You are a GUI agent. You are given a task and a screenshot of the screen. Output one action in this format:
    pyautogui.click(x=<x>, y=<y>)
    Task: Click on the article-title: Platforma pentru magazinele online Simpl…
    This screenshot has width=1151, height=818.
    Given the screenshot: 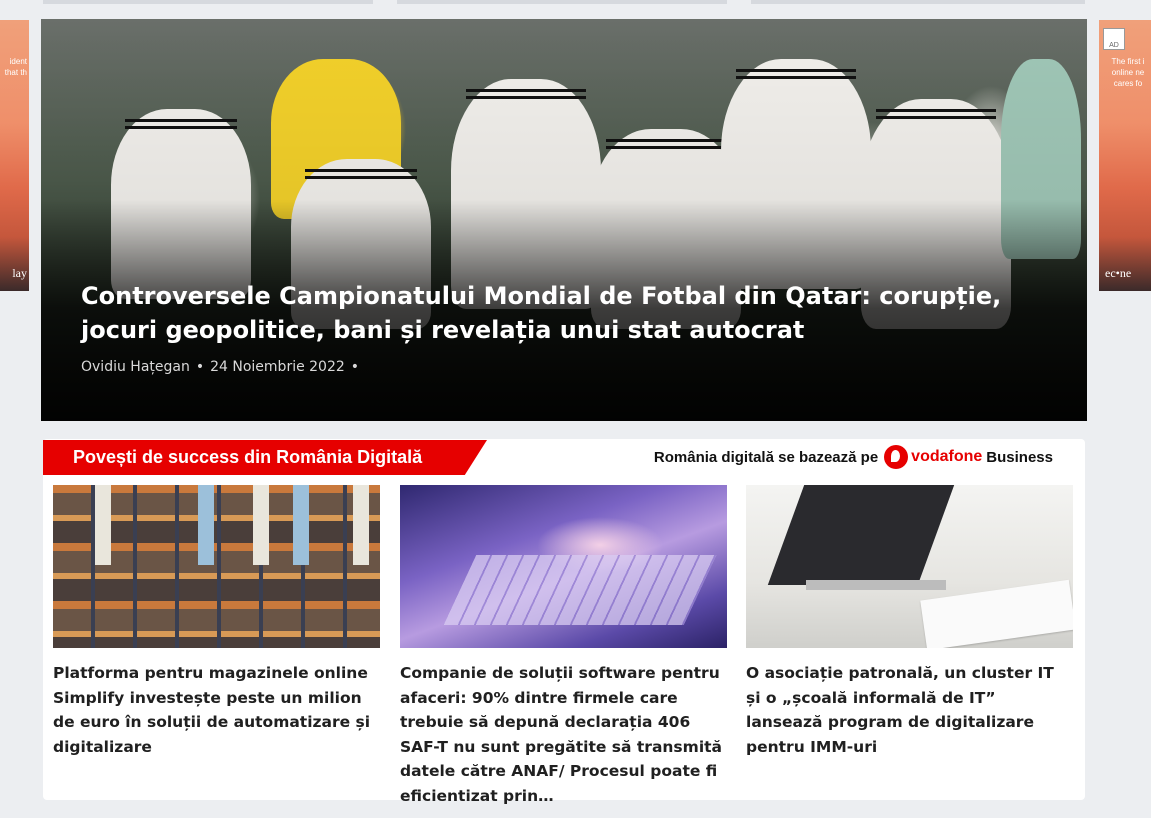 What is the action you would take?
    pyautogui.click(x=216, y=710)
    